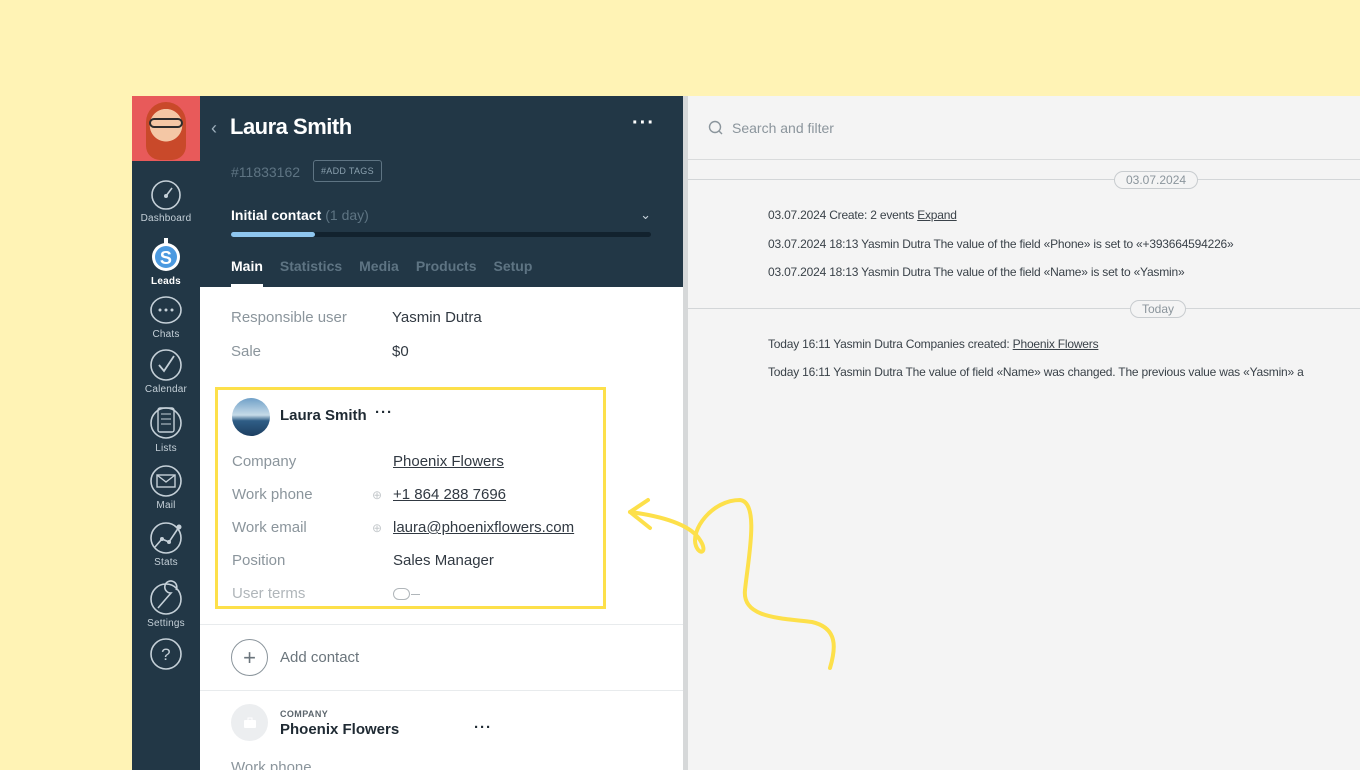 This screenshot has width=1360, height=770. I want to click on add-contact-button: + Add contact, so click(295, 657).